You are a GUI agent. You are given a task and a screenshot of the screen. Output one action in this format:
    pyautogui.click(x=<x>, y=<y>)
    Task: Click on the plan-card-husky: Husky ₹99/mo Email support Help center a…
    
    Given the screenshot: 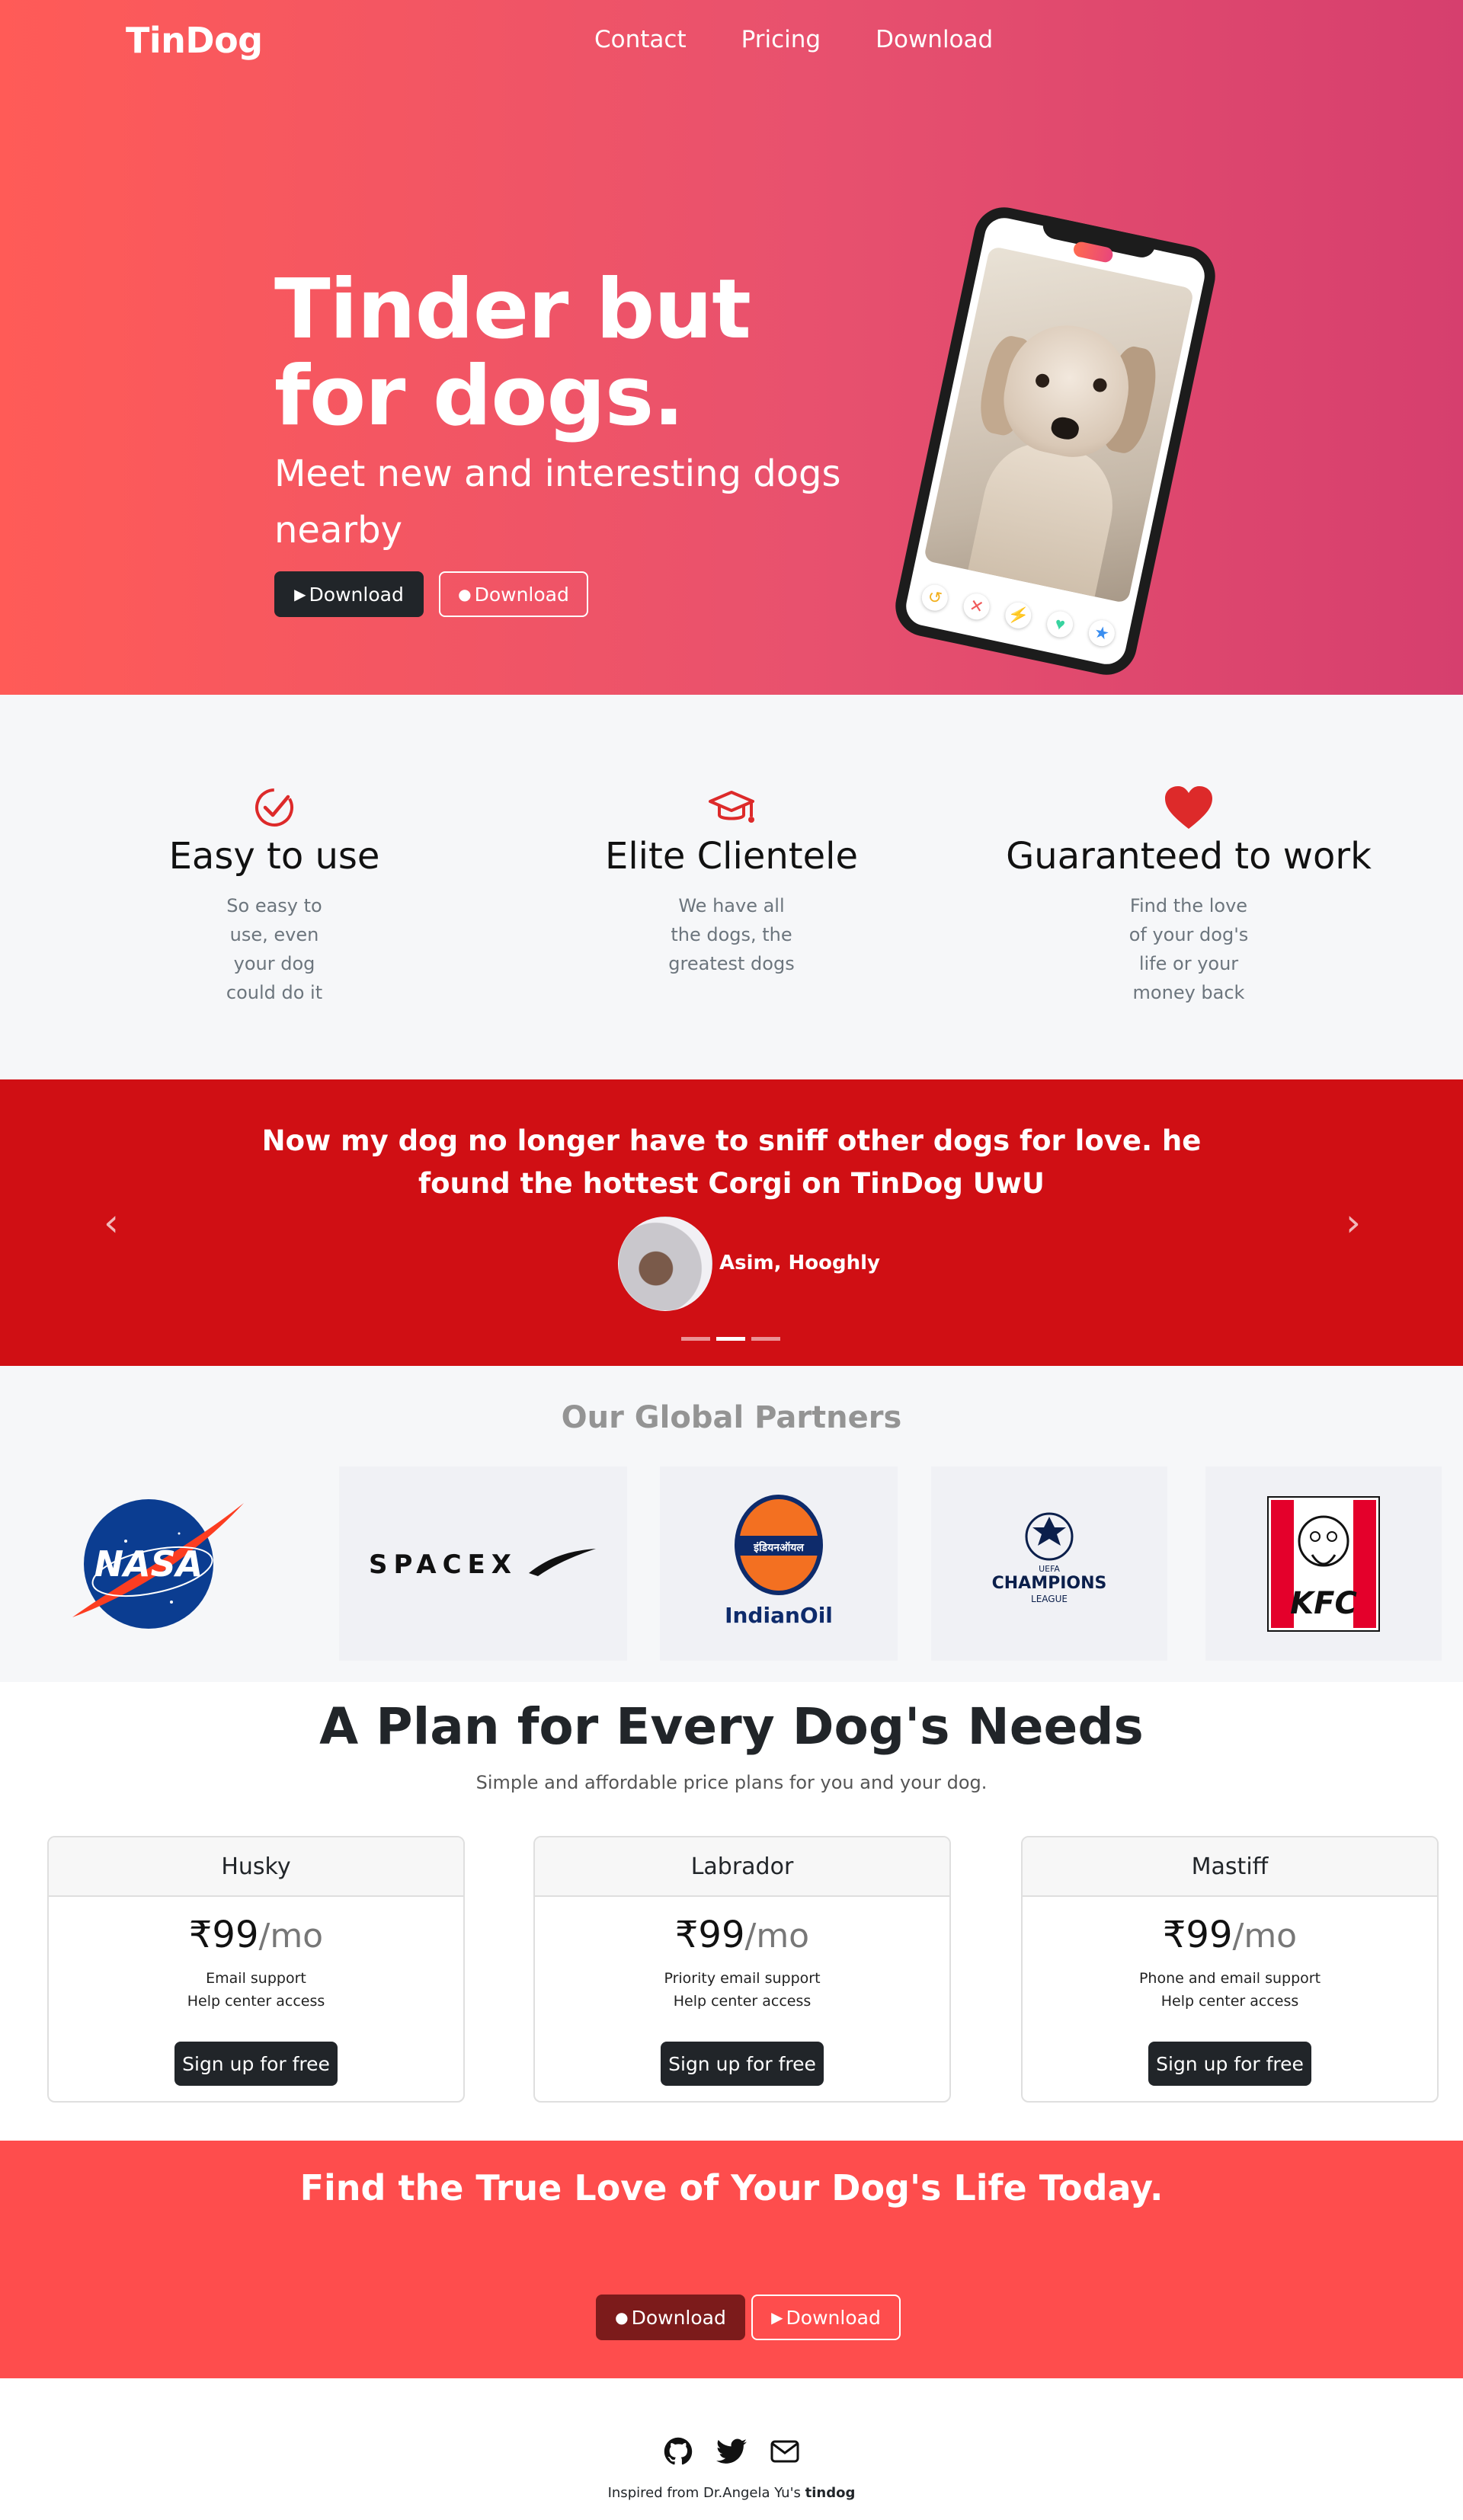 What is the action you would take?
    pyautogui.click(x=256, y=1969)
    